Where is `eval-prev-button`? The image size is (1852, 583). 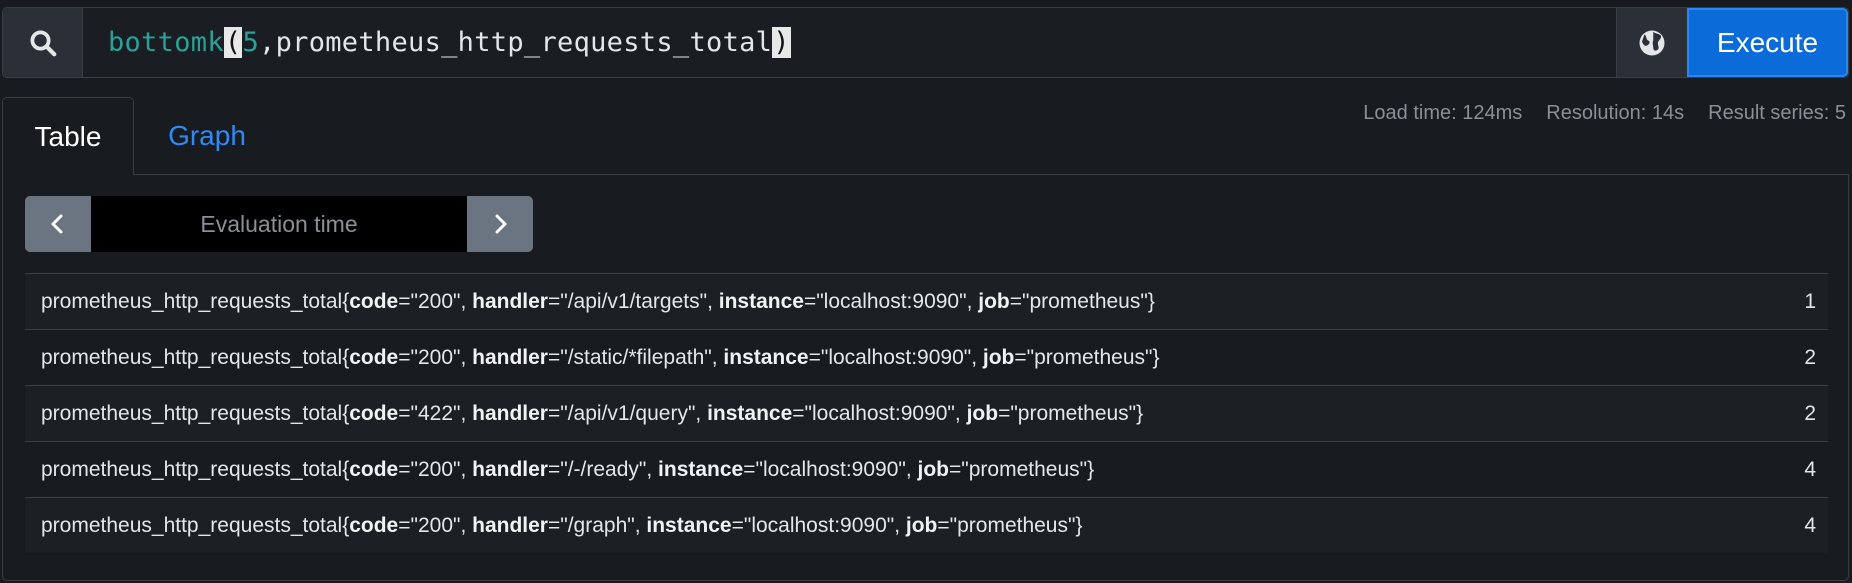
eval-prev-button is located at coordinates (58, 224).